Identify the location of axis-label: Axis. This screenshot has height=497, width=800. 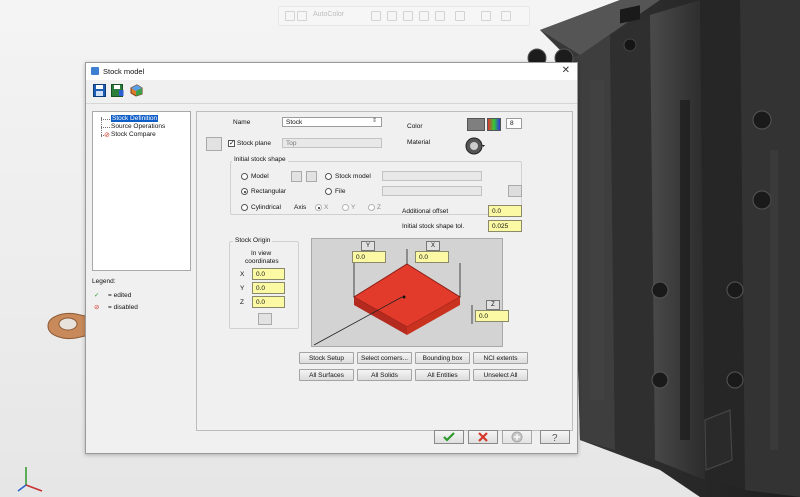
(300, 207).